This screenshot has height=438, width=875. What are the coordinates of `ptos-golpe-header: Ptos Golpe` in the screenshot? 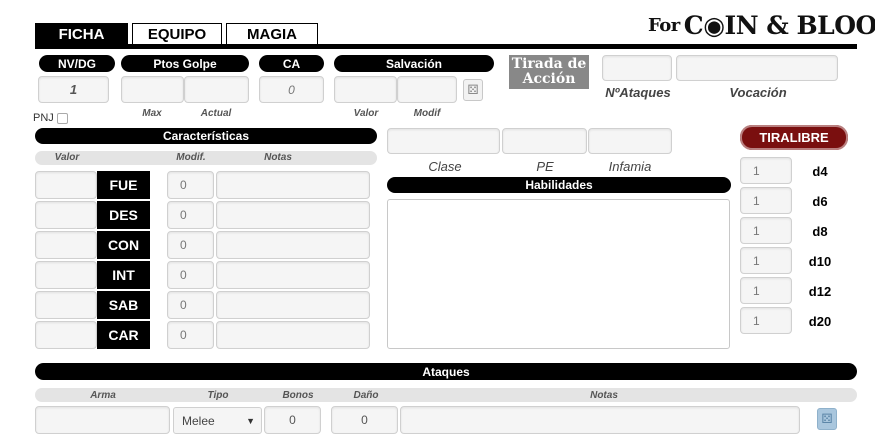 It's located at (185, 63).